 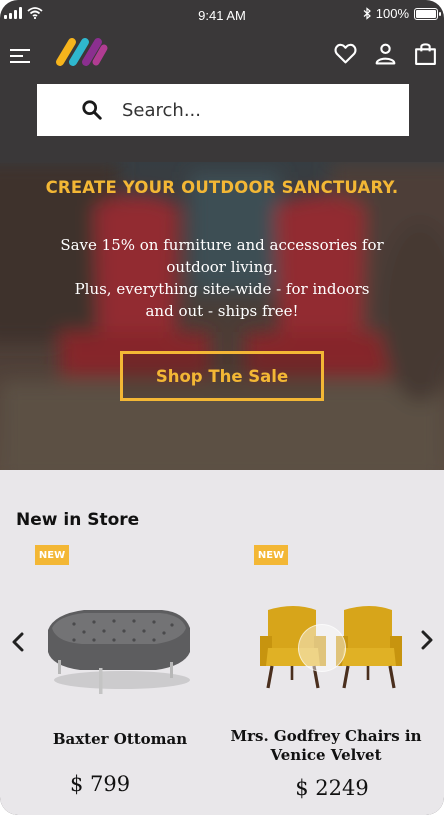 What do you see at coordinates (120, 739) in the screenshot?
I see `product-name: Baxter Ottoman` at bounding box center [120, 739].